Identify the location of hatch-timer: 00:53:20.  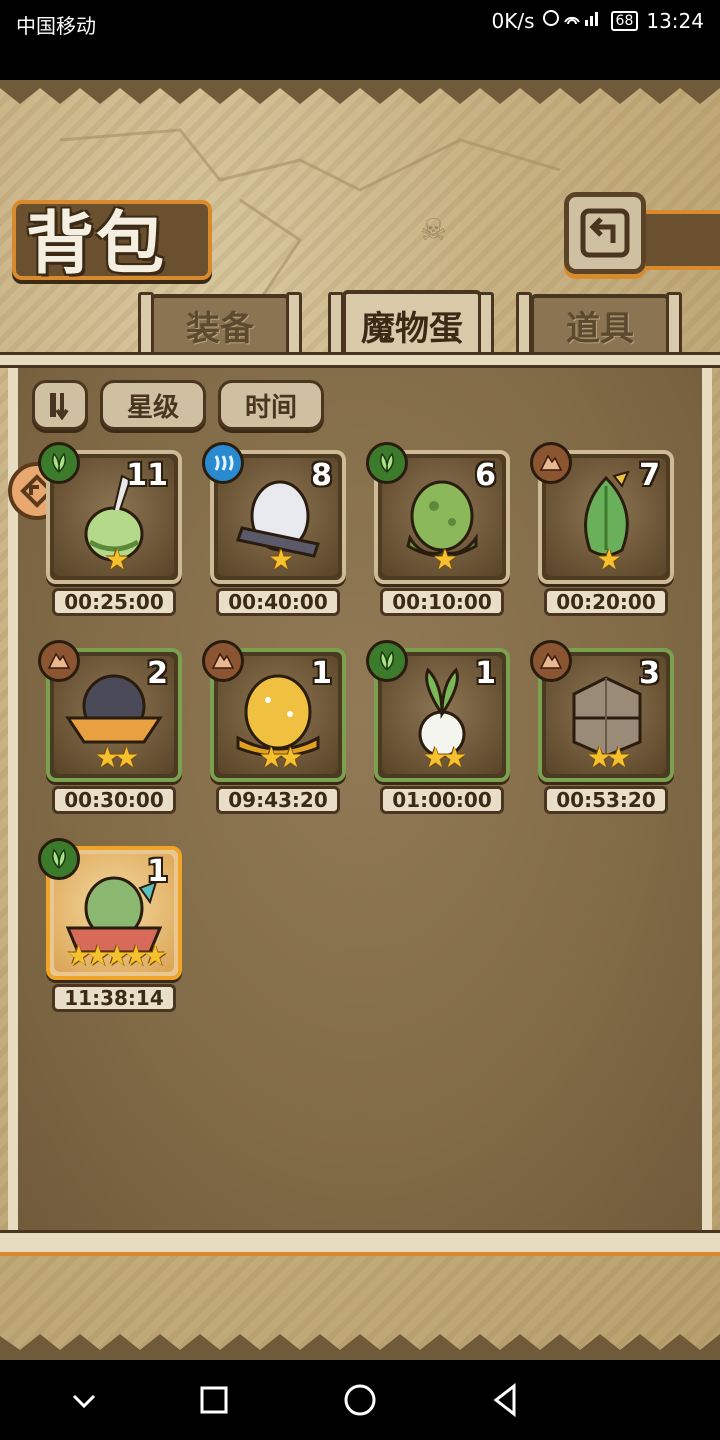
(606, 800).